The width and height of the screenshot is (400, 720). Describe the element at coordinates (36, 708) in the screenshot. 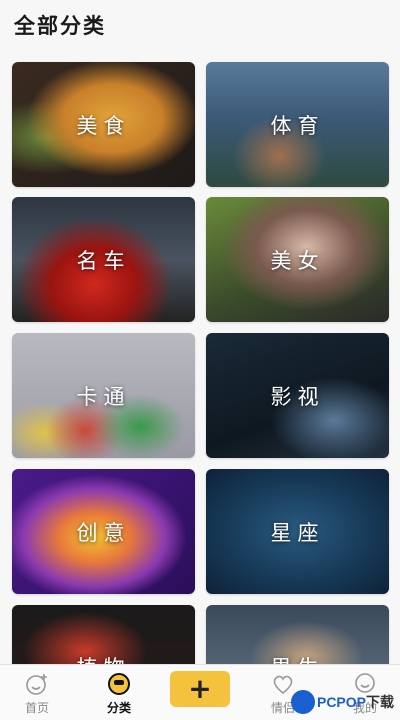

I see `tab-home-label: 首页` at that location.